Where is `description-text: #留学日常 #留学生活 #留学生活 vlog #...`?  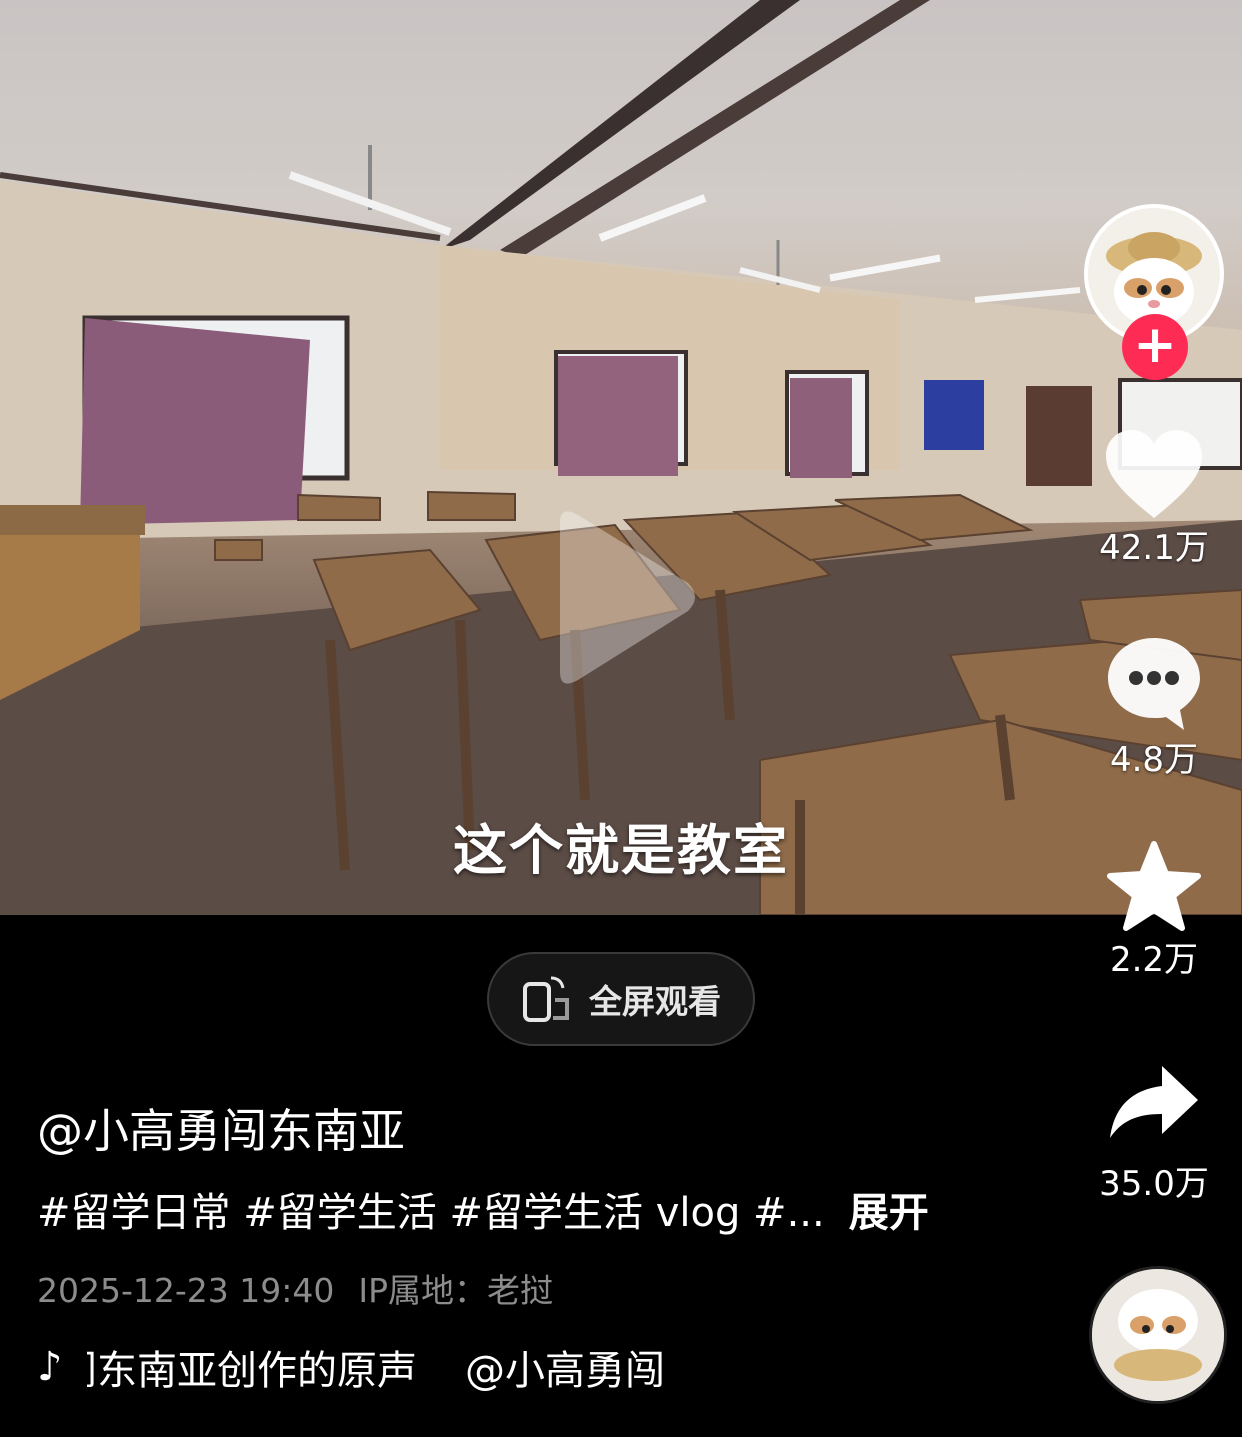
description-text: #留学日常 #留学生活 #留学生活 vlog #... is located at coordinates (431, 1213).